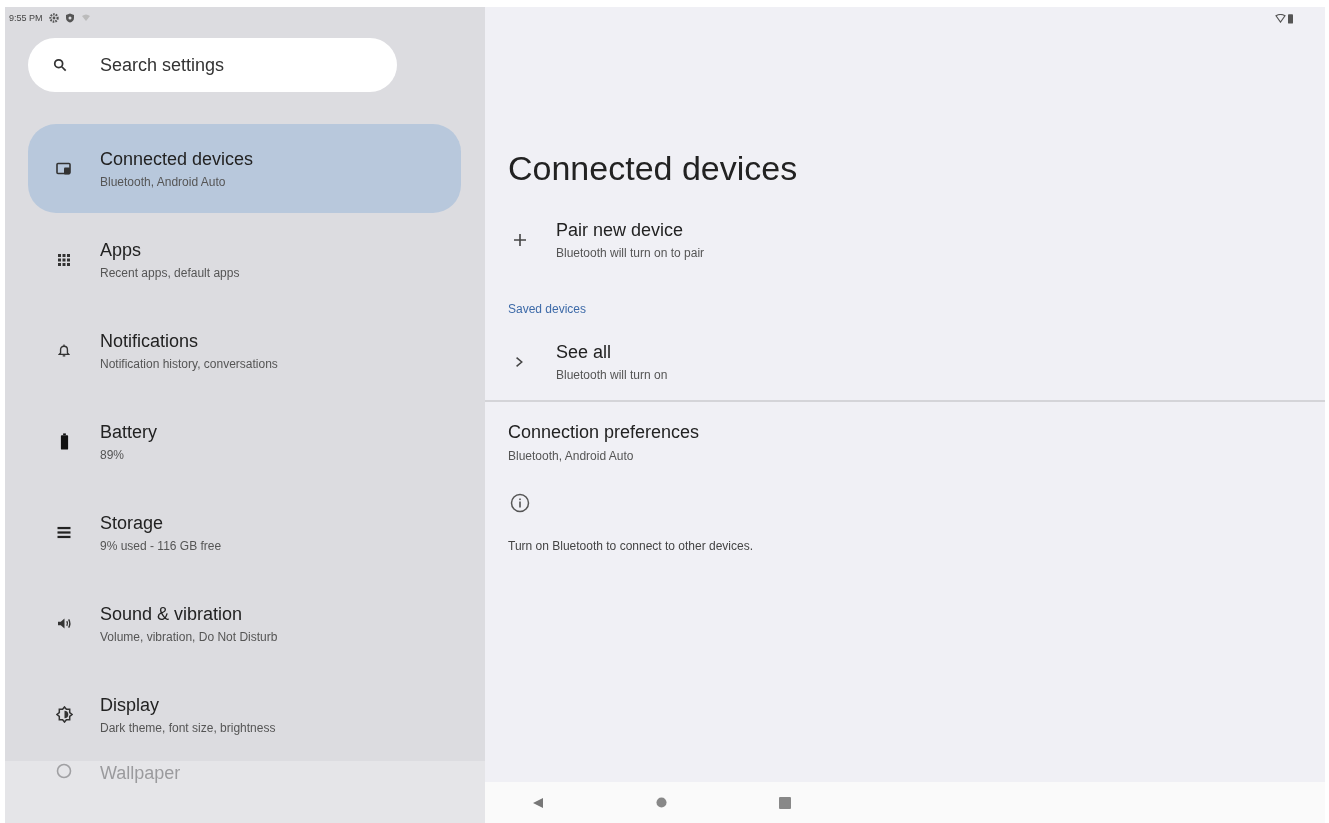  What do you see at coordinates (170, 272) in the screenshot?
I see `item-subtitle: Recent apps, default apps` at bounding box center [170, 272].